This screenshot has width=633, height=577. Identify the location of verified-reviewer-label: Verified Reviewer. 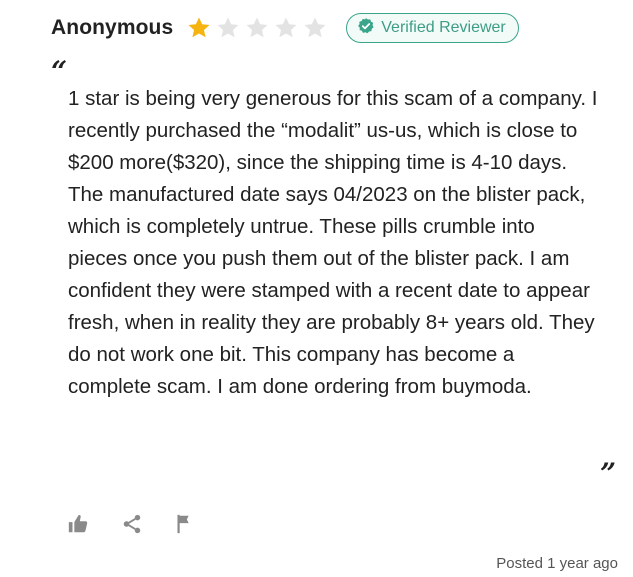
(443, 27).